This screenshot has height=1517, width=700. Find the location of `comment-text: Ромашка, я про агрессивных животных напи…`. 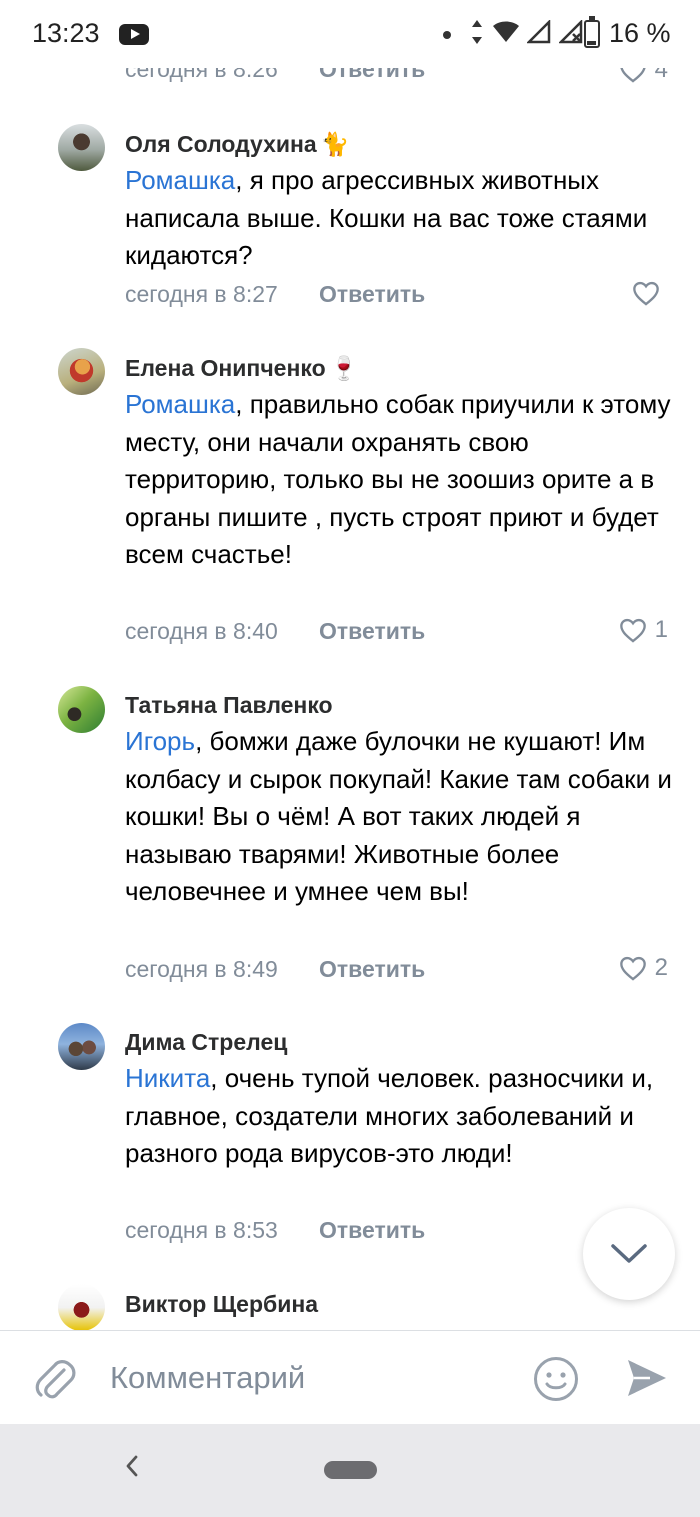

comment-text: Ромашка, я про агрессивных животных напи… is located at coordinates (405, 218).